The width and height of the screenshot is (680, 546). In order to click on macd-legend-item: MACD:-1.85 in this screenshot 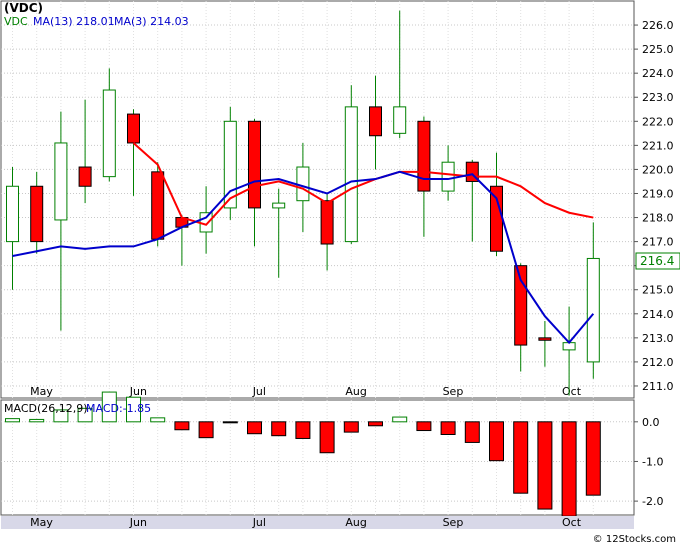, I will do `click(118, 408)`.